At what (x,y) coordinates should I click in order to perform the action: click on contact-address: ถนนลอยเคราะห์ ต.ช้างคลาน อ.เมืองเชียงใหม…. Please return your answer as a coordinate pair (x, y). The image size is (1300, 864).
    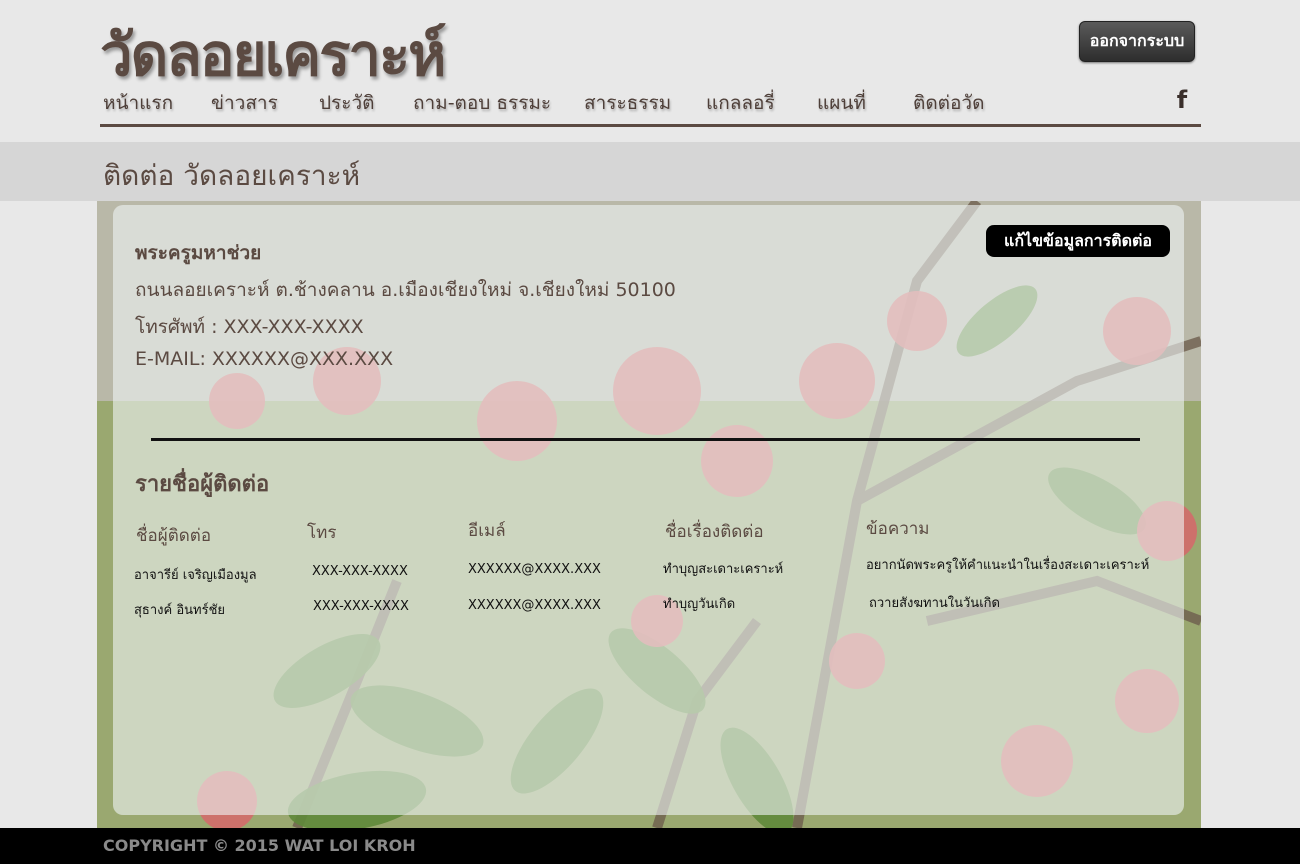
    Looking at the image, I should click on (405, 290).